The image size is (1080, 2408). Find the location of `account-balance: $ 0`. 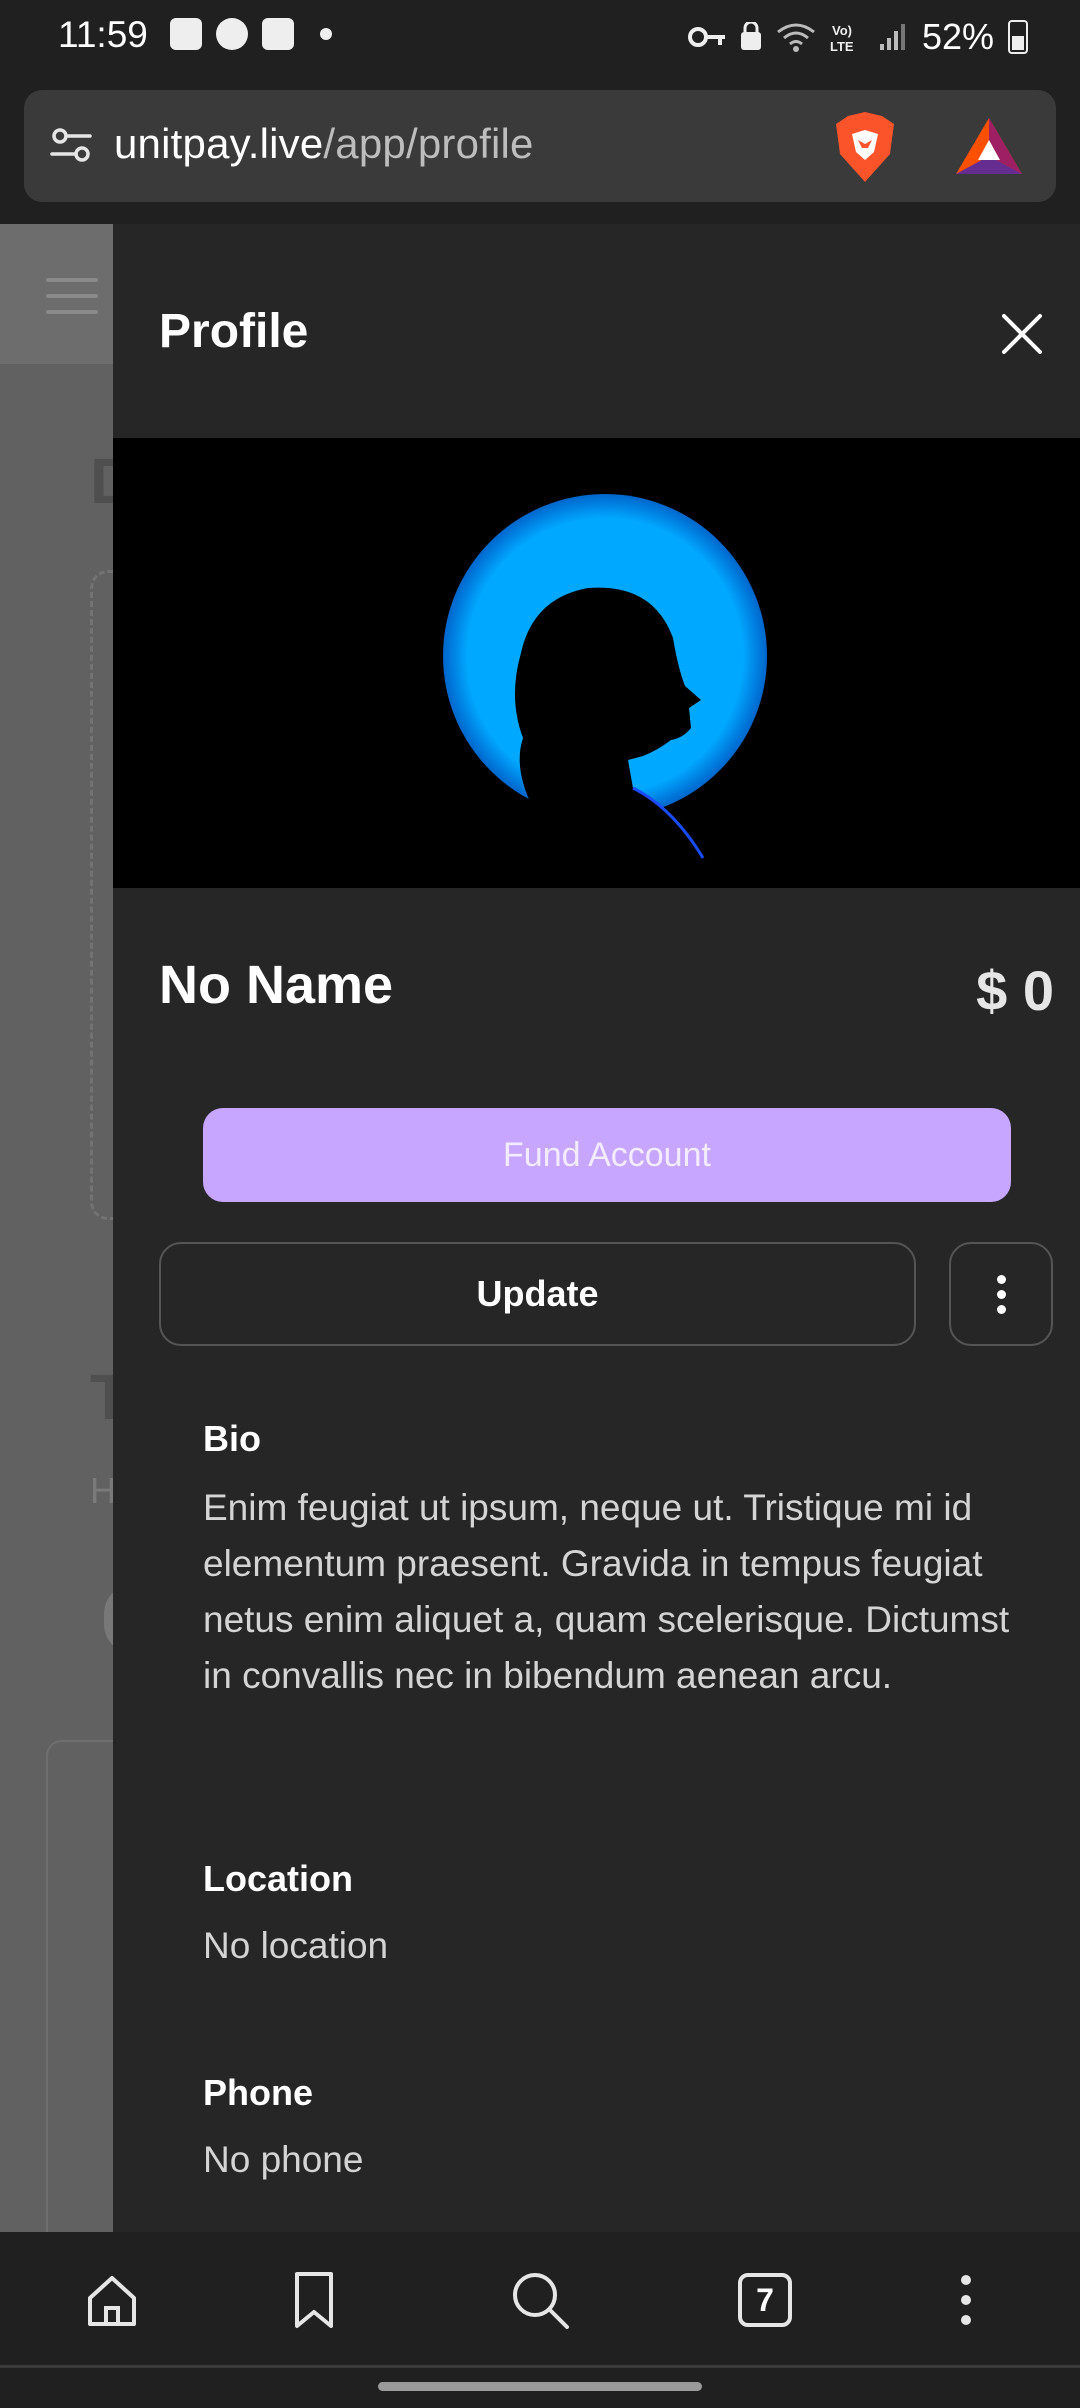

account-balance: $ 0 is located at coordinates (1015, 990).